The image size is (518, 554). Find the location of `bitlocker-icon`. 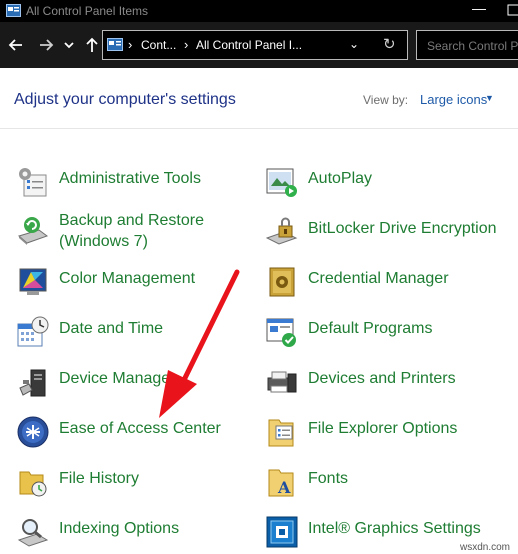

bitlocker-icon is located at coordinates (282, 231).